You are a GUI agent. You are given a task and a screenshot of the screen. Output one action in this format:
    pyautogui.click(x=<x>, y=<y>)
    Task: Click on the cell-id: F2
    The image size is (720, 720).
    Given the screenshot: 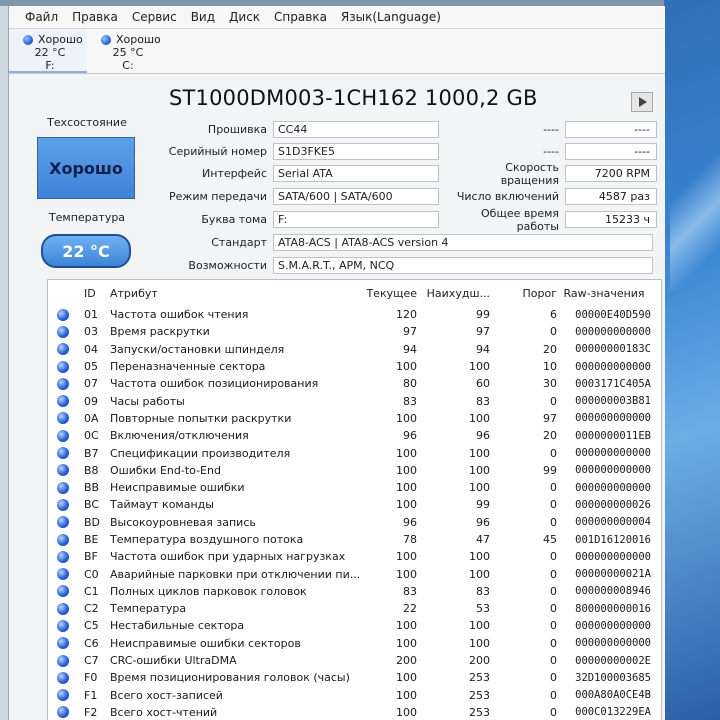 What is the action you would take?
    pyautogui.click(x=91, y=712)
    